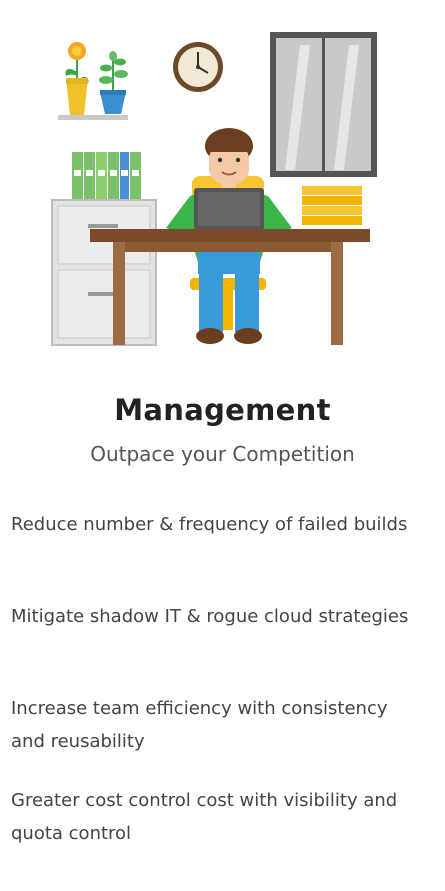 This screenshot has width=445, height=891. Describe the element at coordinates (77, 78) in the screenshot. I see `flower-pot-icon` at that location.